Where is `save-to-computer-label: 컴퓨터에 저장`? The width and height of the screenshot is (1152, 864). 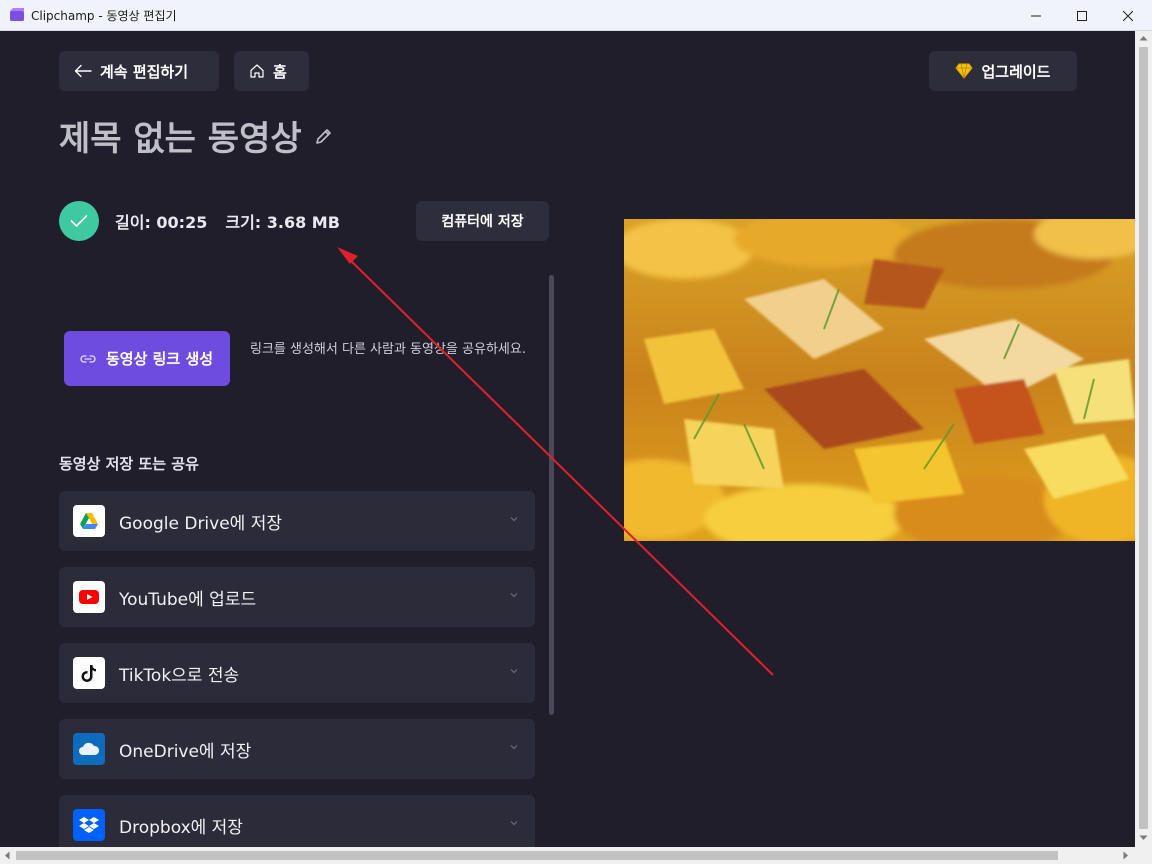 save-to-computer-label: 컴퓨터에 저장 is located at coordinates (482, 222).